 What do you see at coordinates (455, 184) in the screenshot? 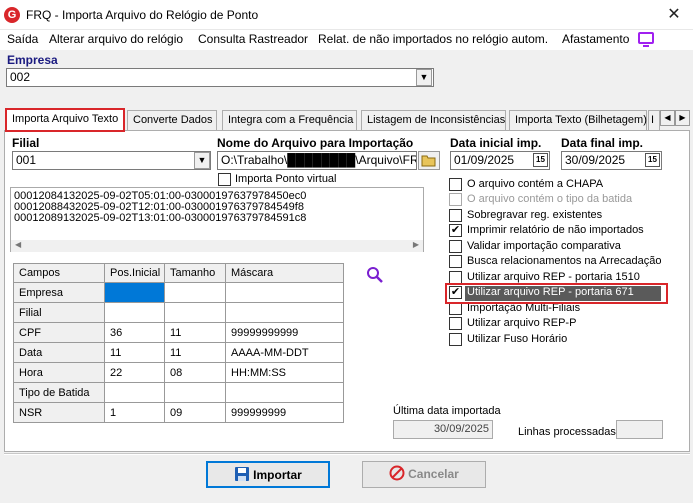
I see `option-contem-chapa-checkbox` at bounding box center [455, 184].